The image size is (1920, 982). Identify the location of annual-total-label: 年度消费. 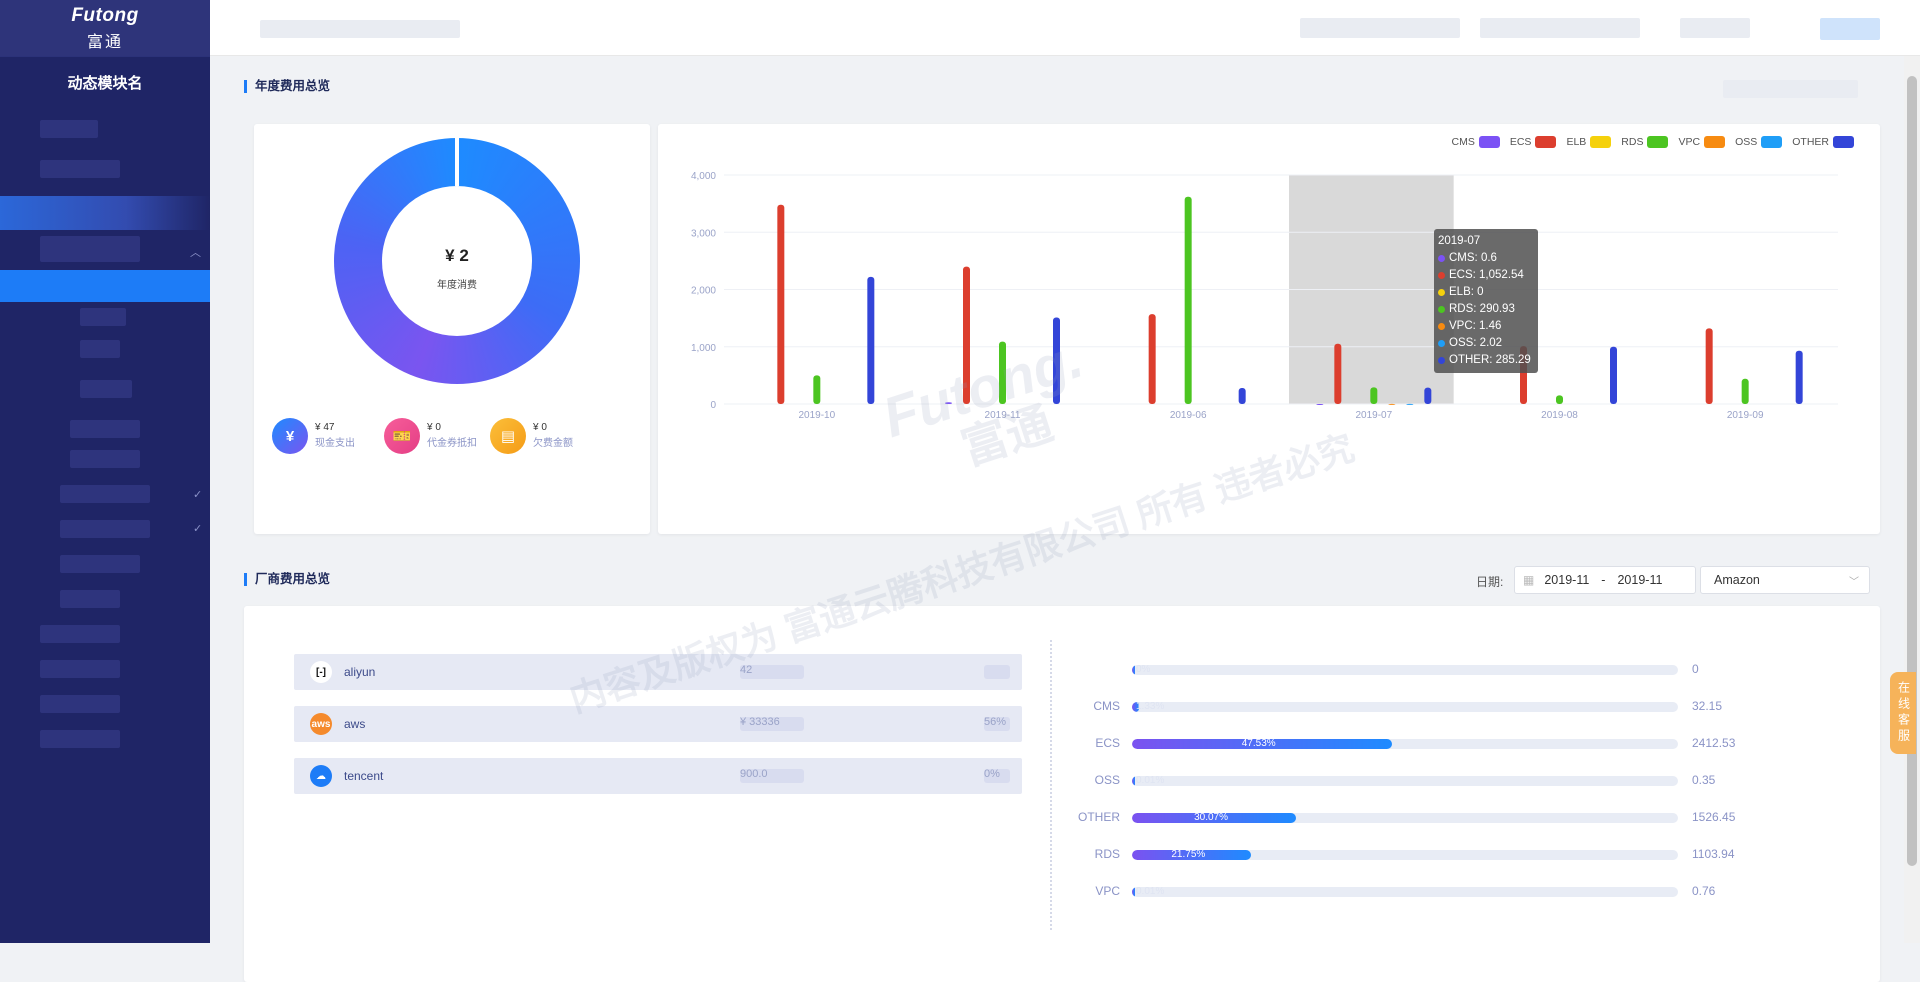
(457, 285).